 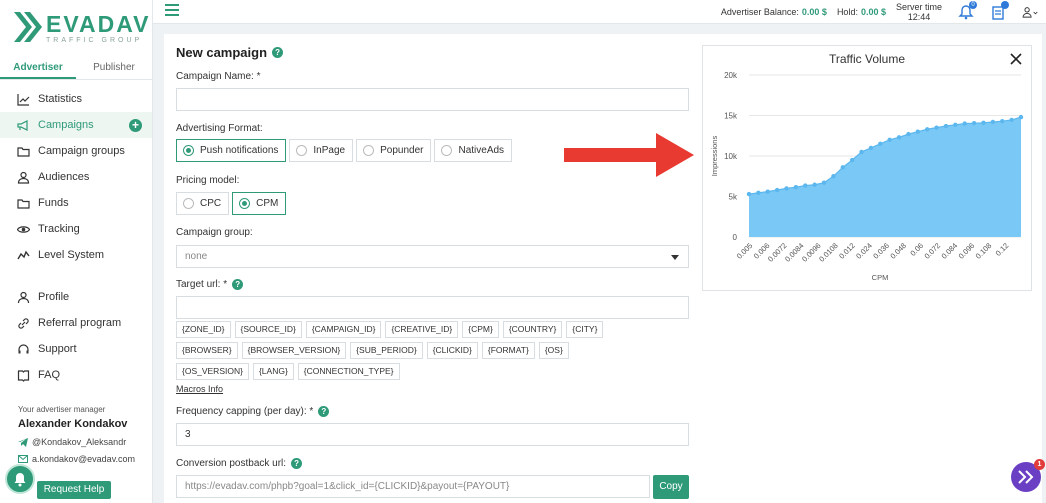 I want to click on ad-format-label-text: Popunder, so click(x=402, y=150).